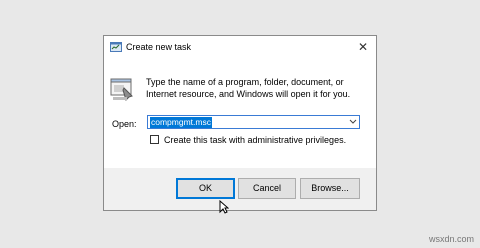 This screenshot has width=480, height=248. Describe the element at coordinates (267, 188) in the screenshot. I see `cancel-button: Cancel` at that location.